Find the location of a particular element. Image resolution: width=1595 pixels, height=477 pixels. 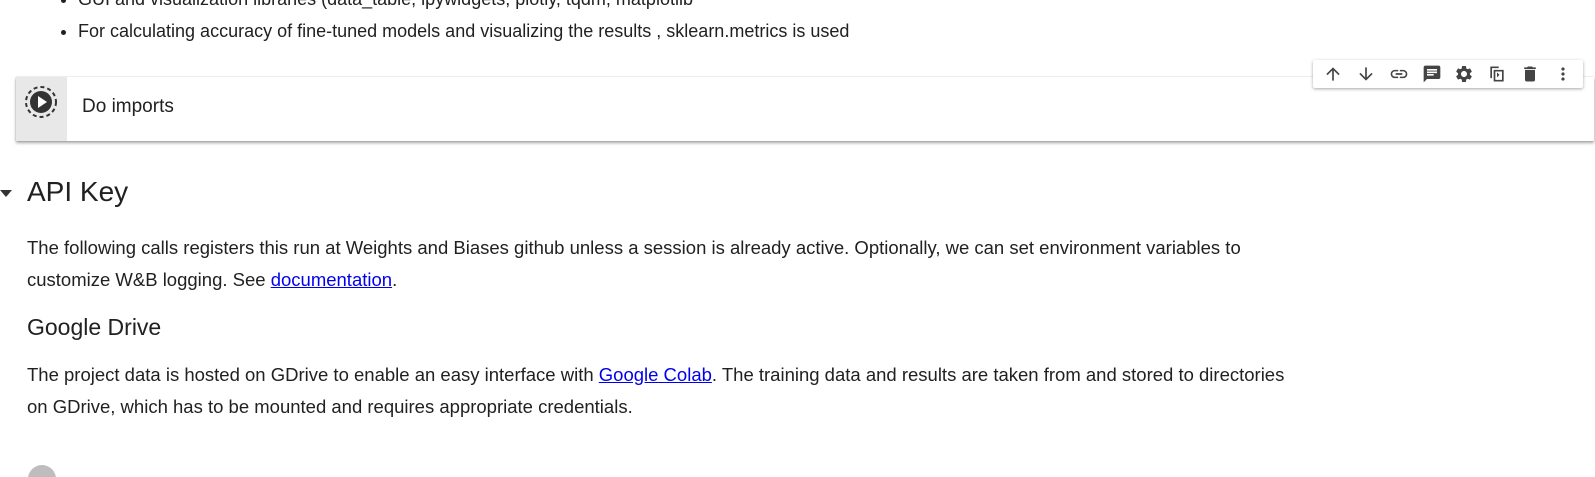

run-cell-button is located at coordinates (41, 102).